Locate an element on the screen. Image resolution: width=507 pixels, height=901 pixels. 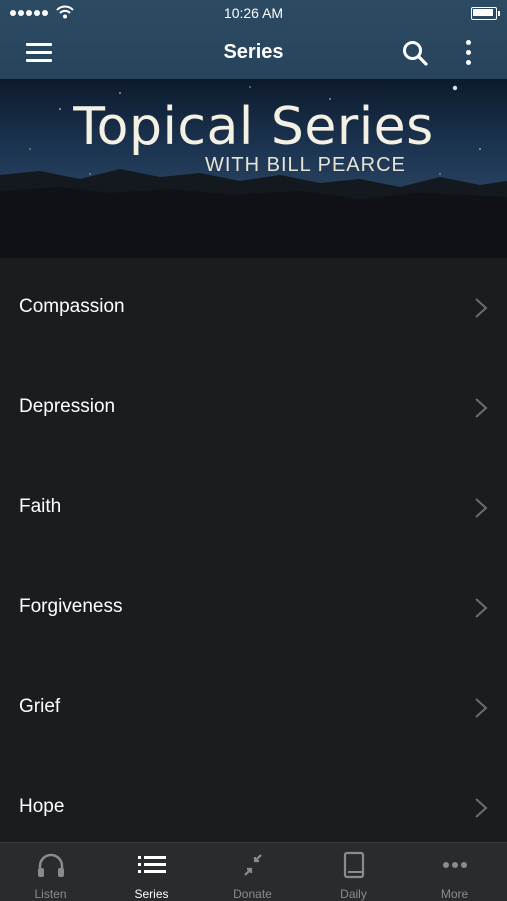
battery-icon is located at coordinates (485, 13).